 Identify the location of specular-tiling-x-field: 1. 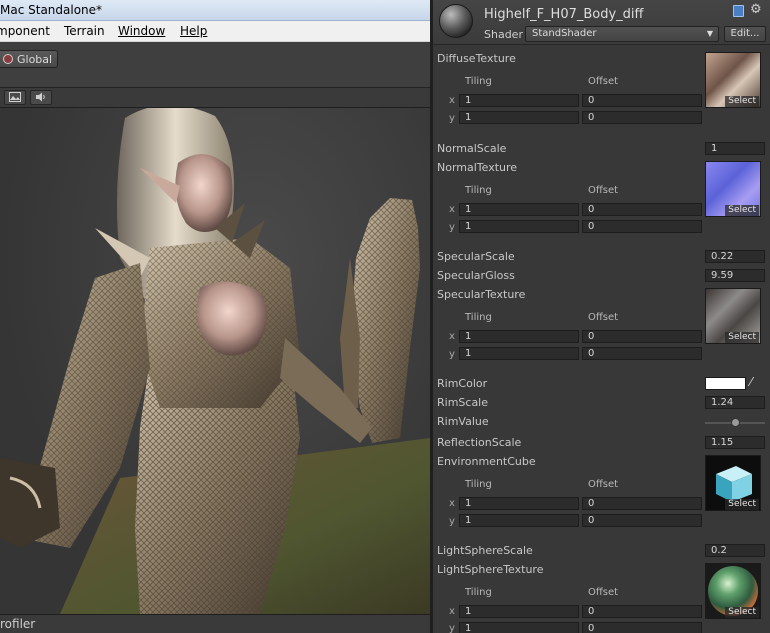
(519, 336).